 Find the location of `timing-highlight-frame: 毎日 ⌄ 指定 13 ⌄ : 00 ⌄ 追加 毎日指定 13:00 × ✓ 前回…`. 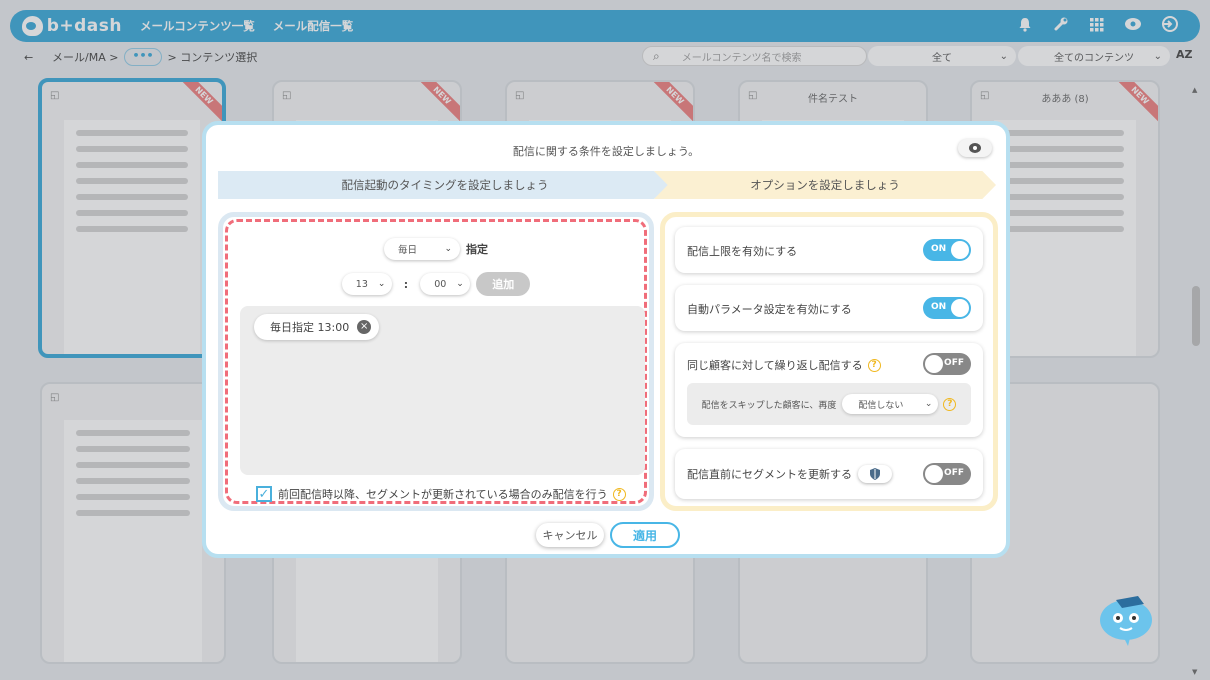

timing-highlight-frame: 毎日 ⌄ 指定 13 ⌄ : 00 ⌄ 追加 毎日指定 13:00 × ✓ 前回… is located at coordinates (436, 361).